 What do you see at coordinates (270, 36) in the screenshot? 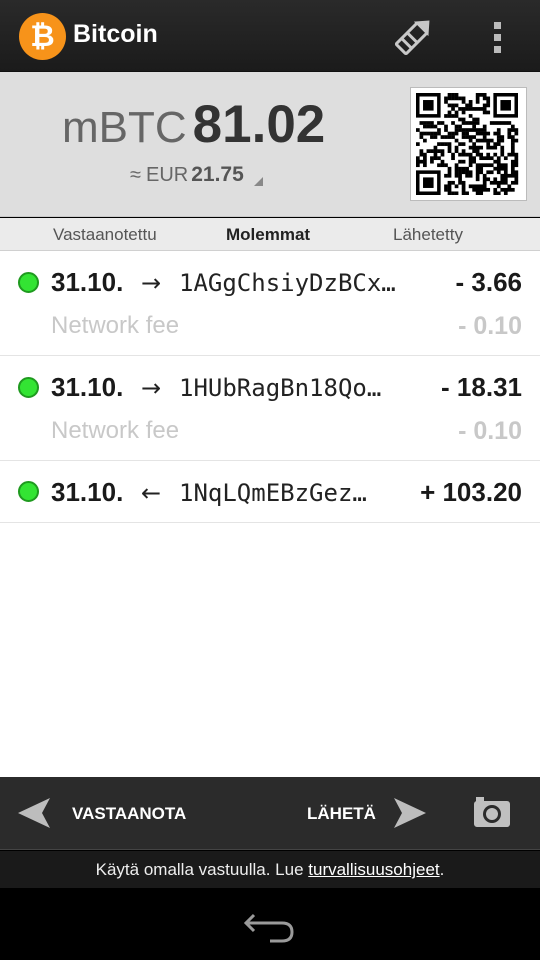
I see `action-bar: ₿ Bitcoin` at bounding box center [270, 36].